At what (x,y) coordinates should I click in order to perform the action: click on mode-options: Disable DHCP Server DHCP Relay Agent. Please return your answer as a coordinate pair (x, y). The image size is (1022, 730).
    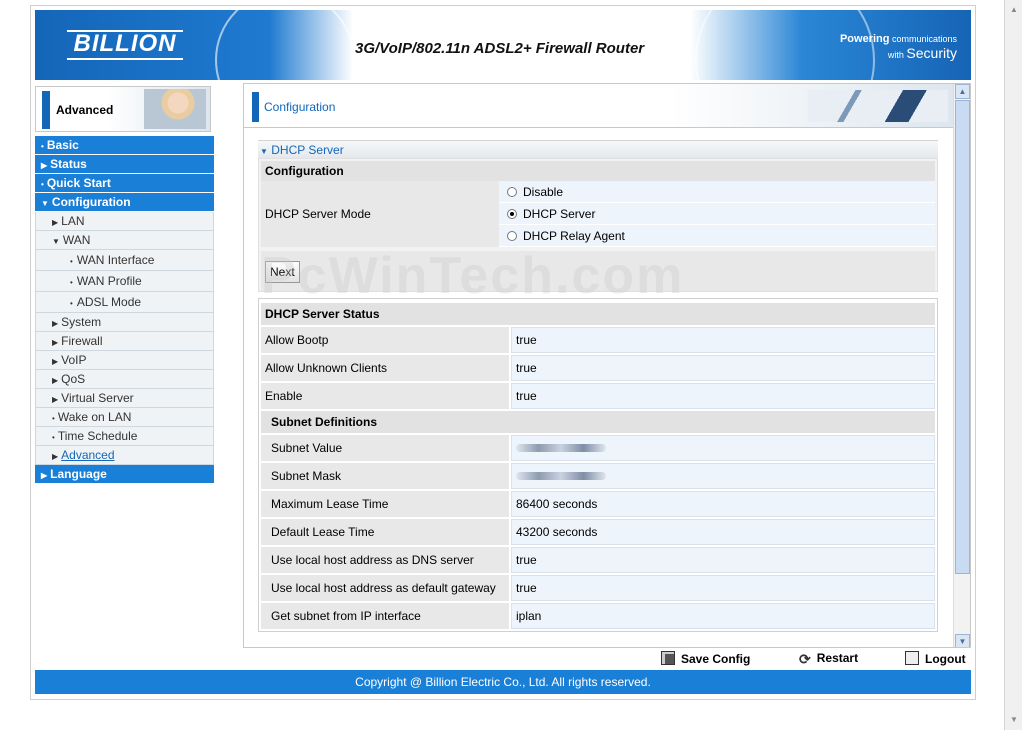
    Looking at the image, I should click on (717, 214).